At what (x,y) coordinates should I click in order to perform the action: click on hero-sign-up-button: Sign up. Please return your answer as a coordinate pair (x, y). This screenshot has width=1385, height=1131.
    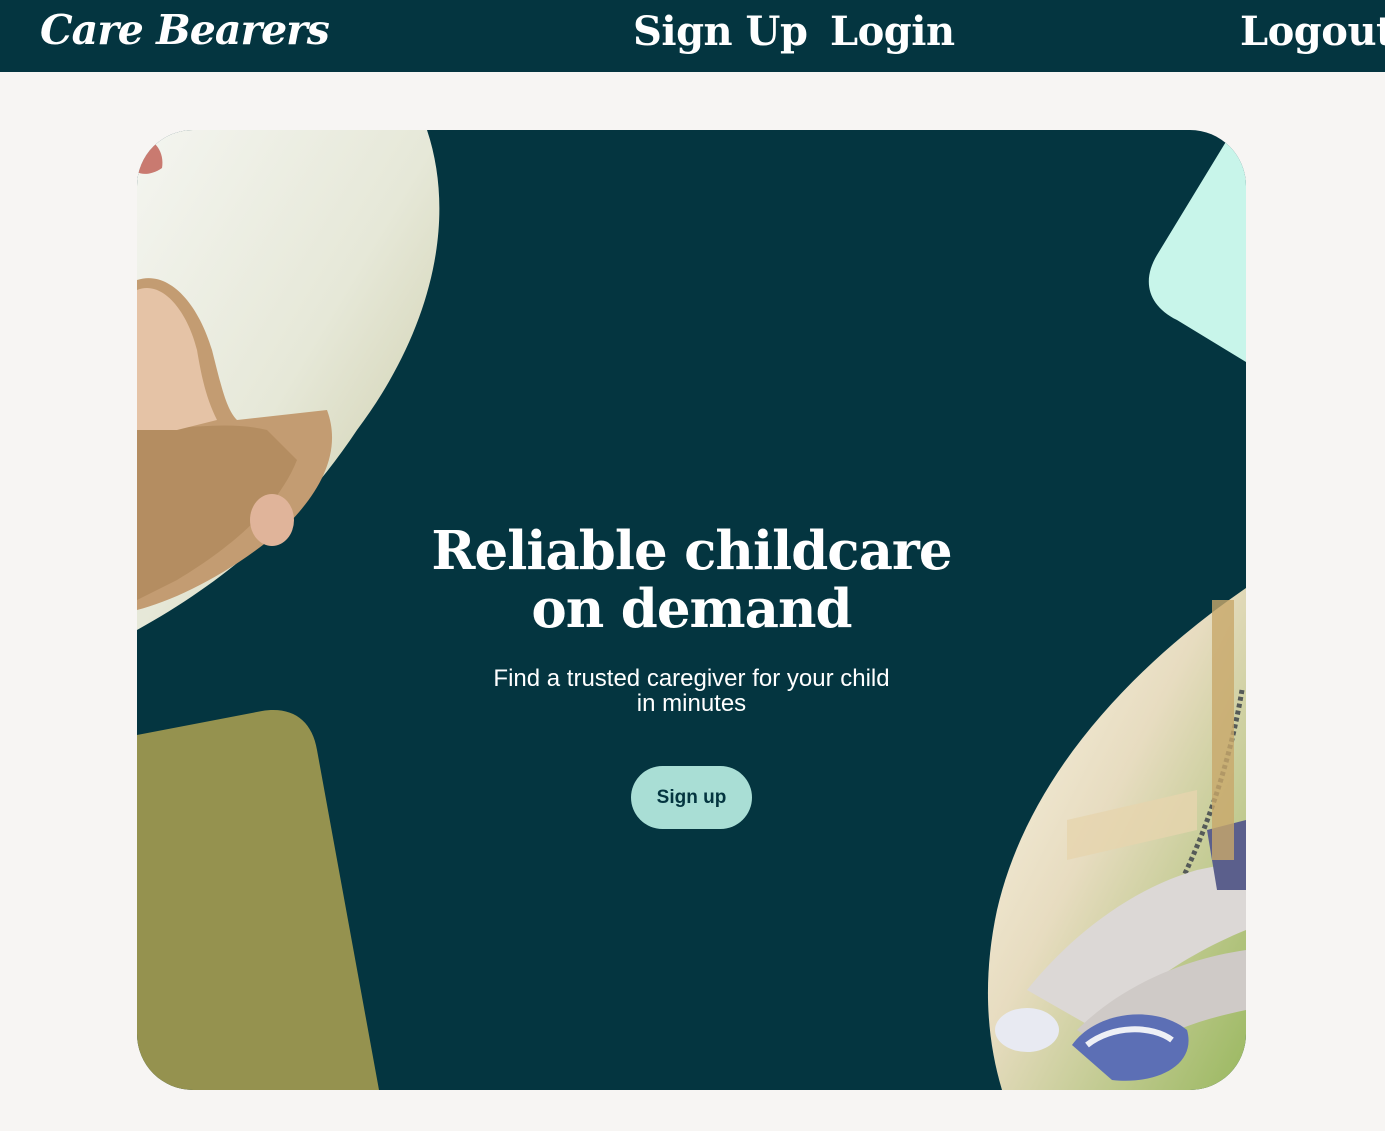
    Looking at the image, I should click on (691, 797).